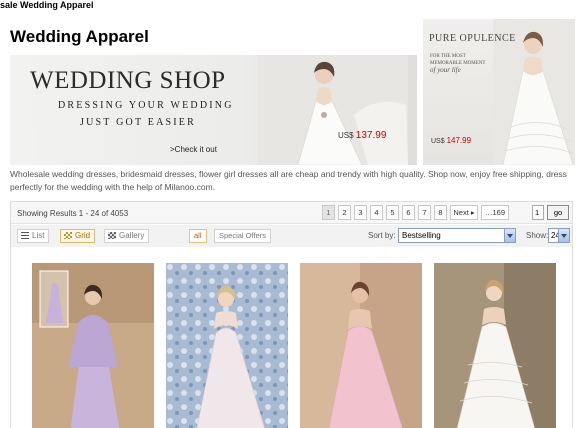 This screenshot has height=428, width=580. I want to click on sort-select: Bestselling, so click(457, 235).